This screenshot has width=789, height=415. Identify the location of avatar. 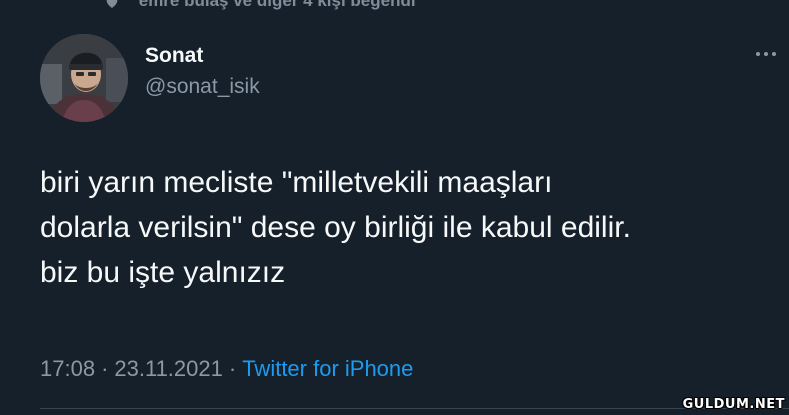
(84, 78).